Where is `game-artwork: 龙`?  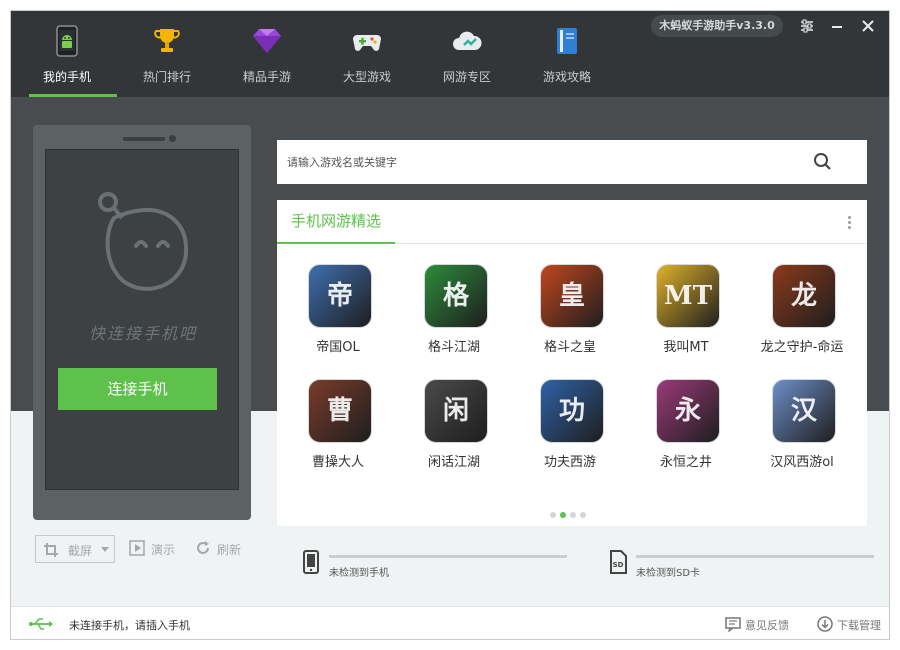
game-artwork: 龙 is located at coordinates (803, 296).